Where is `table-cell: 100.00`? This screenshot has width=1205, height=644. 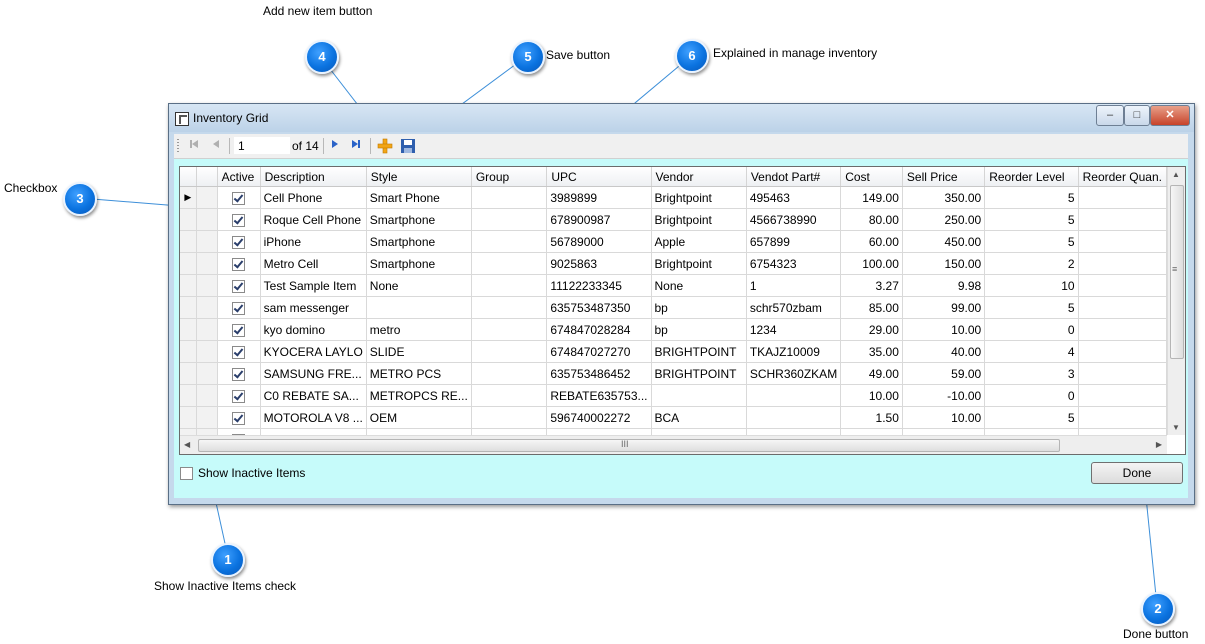
table-cell: 100.00 is located at coordinates (871, 263).